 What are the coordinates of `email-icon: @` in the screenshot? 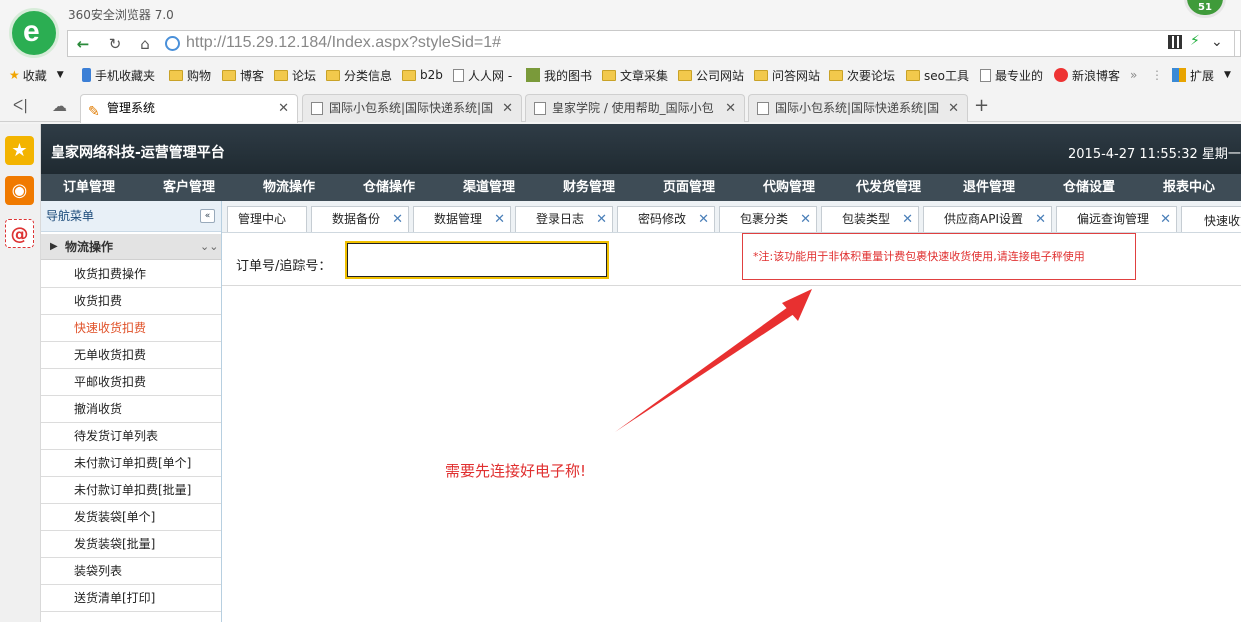 It's located at (19, 233).